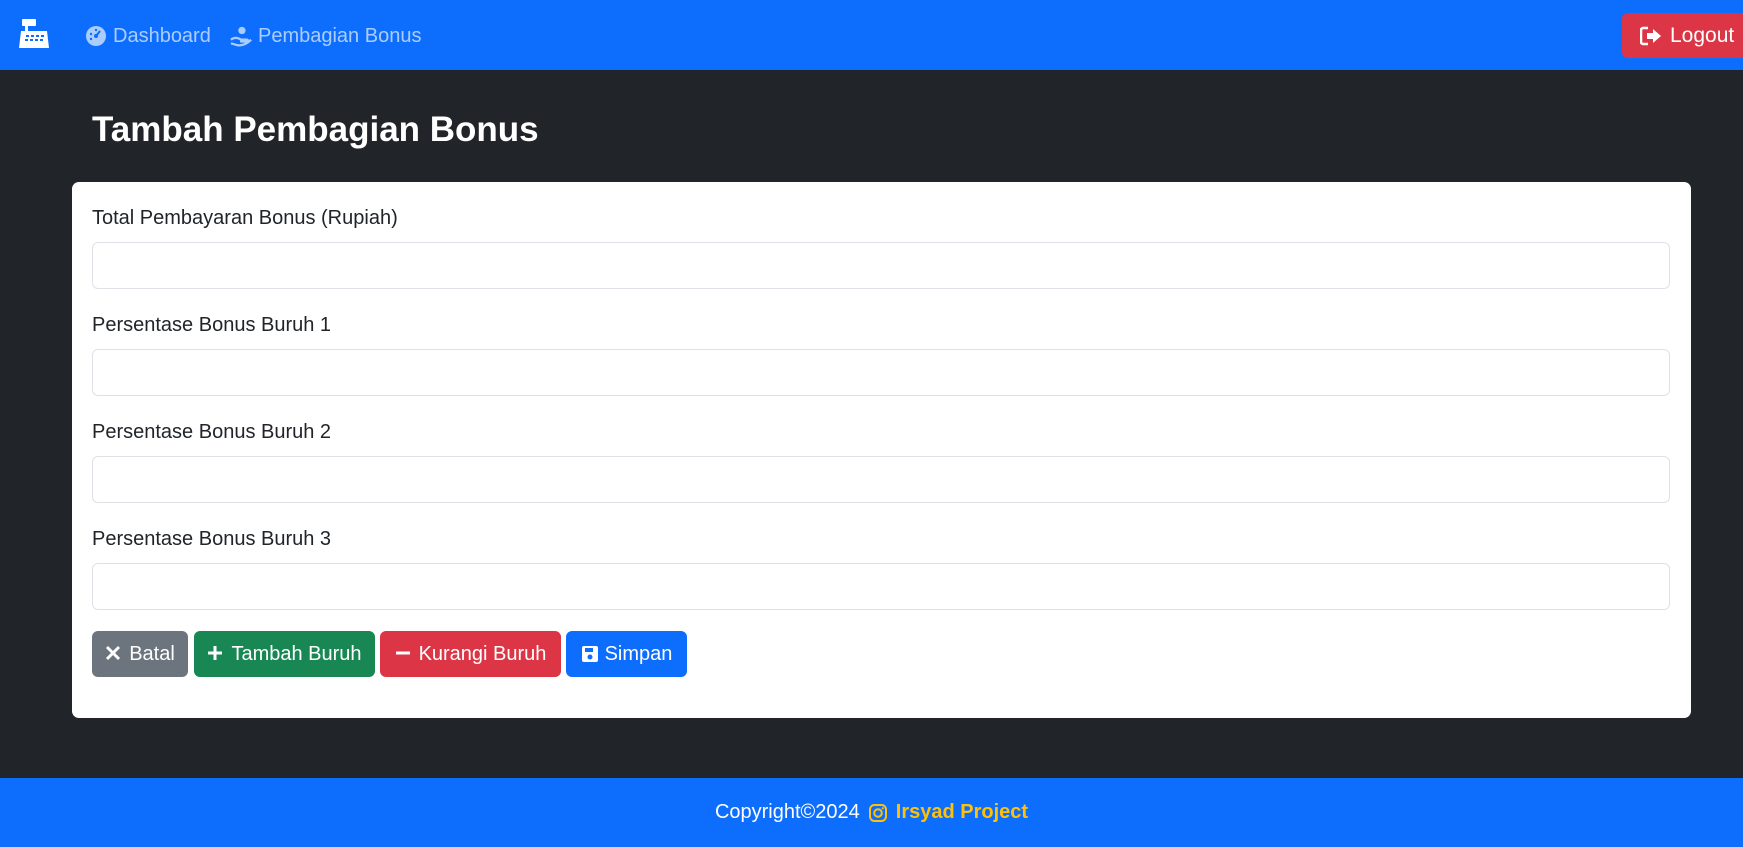 The image size is (1743, 847). I want to click on cash-register-icon, so click(34, 35).